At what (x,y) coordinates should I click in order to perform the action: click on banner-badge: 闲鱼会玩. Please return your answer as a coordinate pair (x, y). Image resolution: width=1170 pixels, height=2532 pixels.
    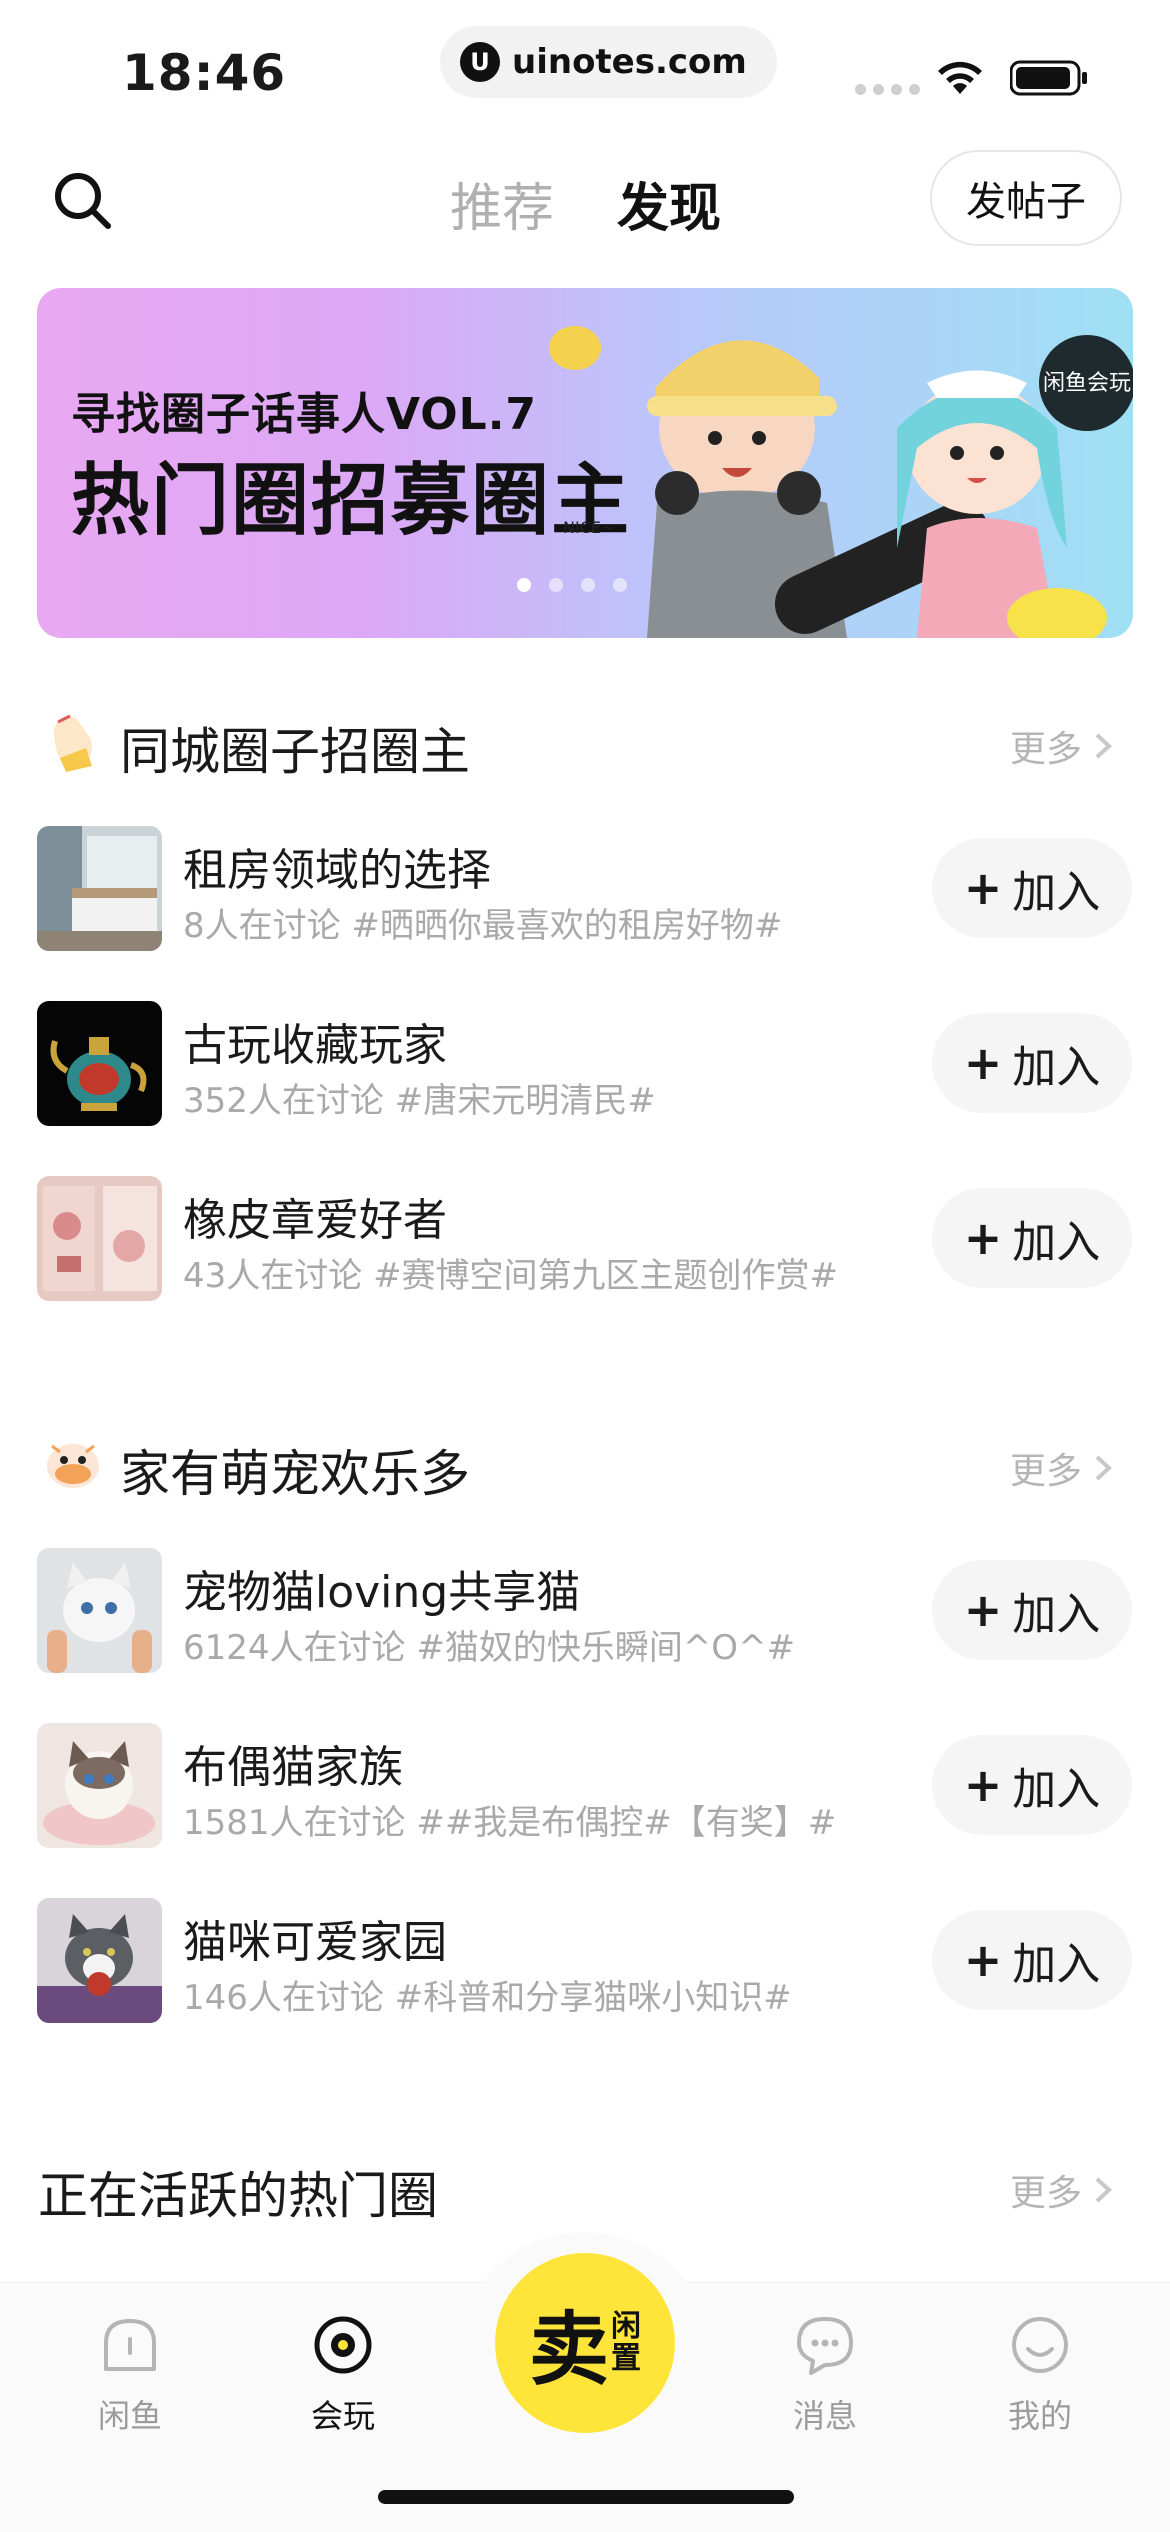
    Looking at the image, I should click on (1087, 383).